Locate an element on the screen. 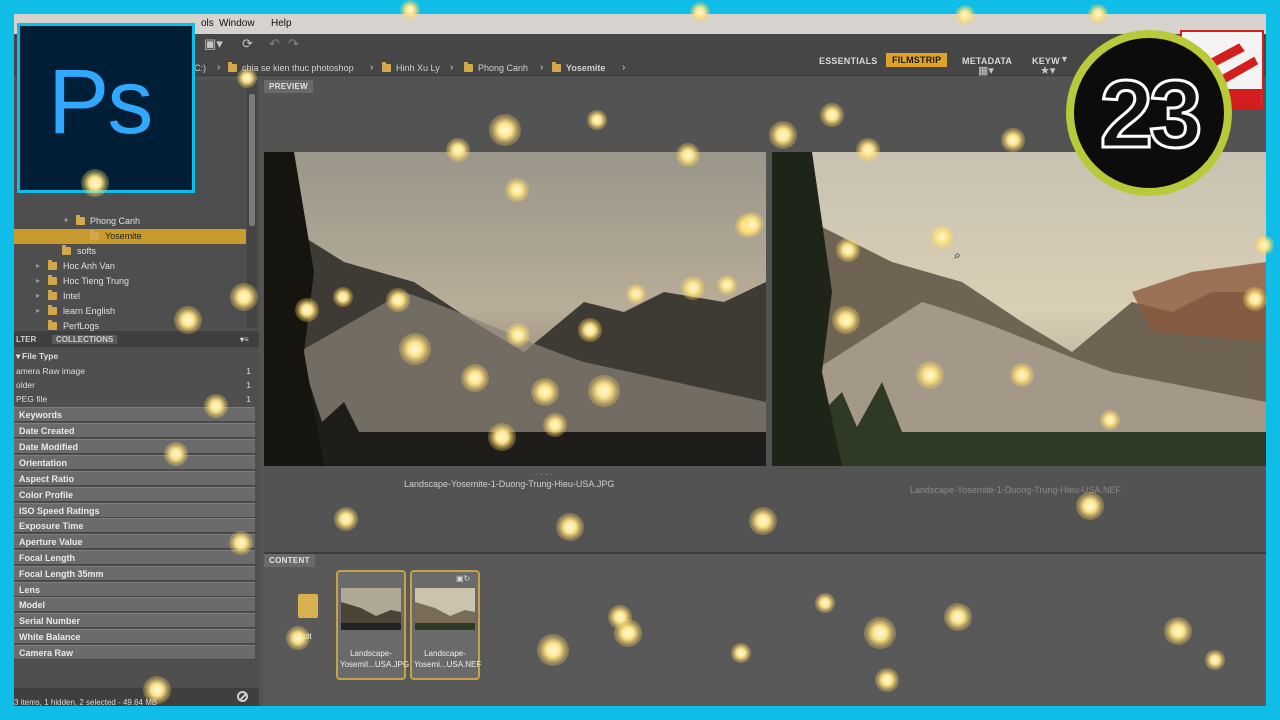  filter-type-camera-raw: amera Raw image 1 is located at coordinates (134, 371).